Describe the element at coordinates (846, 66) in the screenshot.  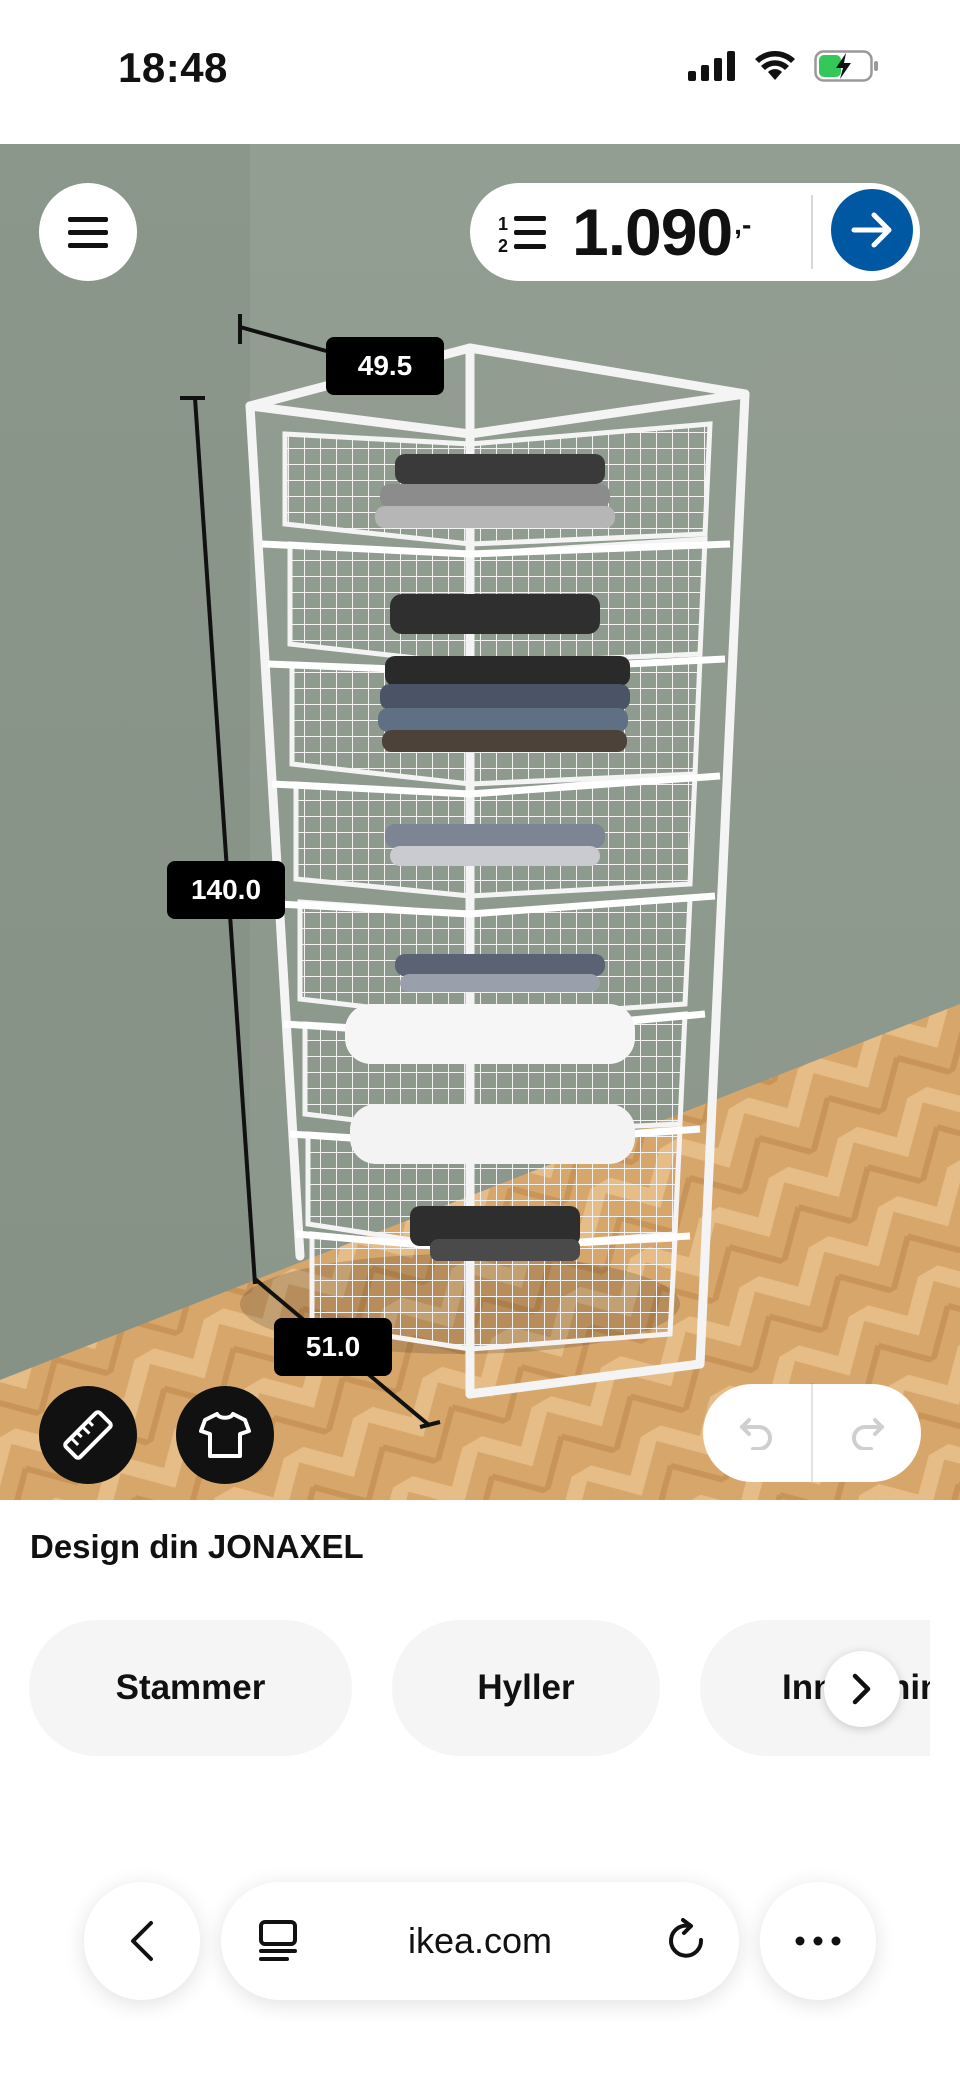
I see `battery-charging-icon` at that location.